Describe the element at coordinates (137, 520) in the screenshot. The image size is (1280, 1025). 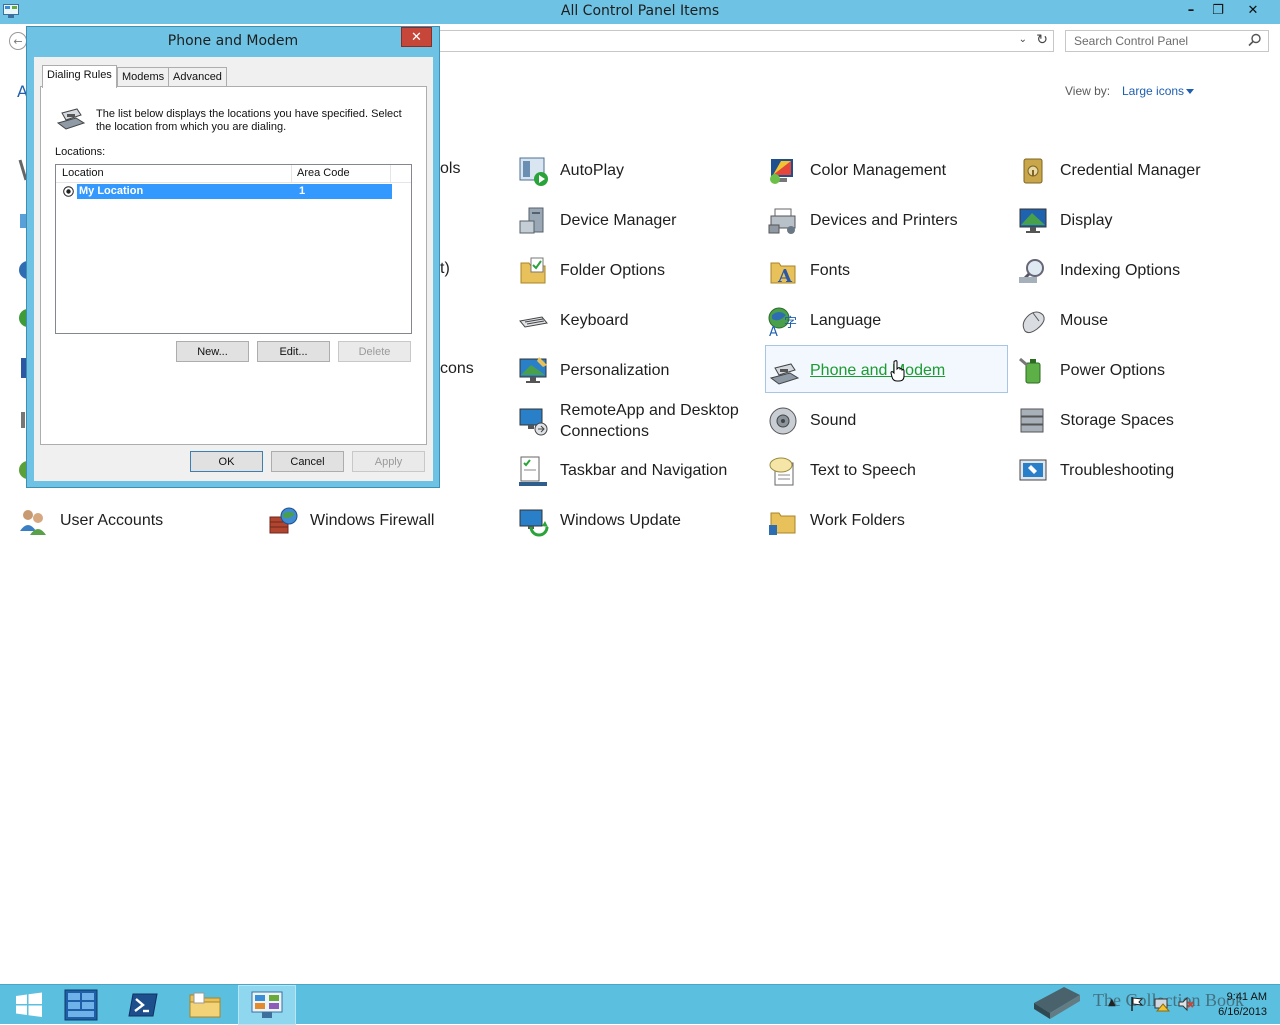
I see `cp-item-user-accounts: User Accounts` at that location.